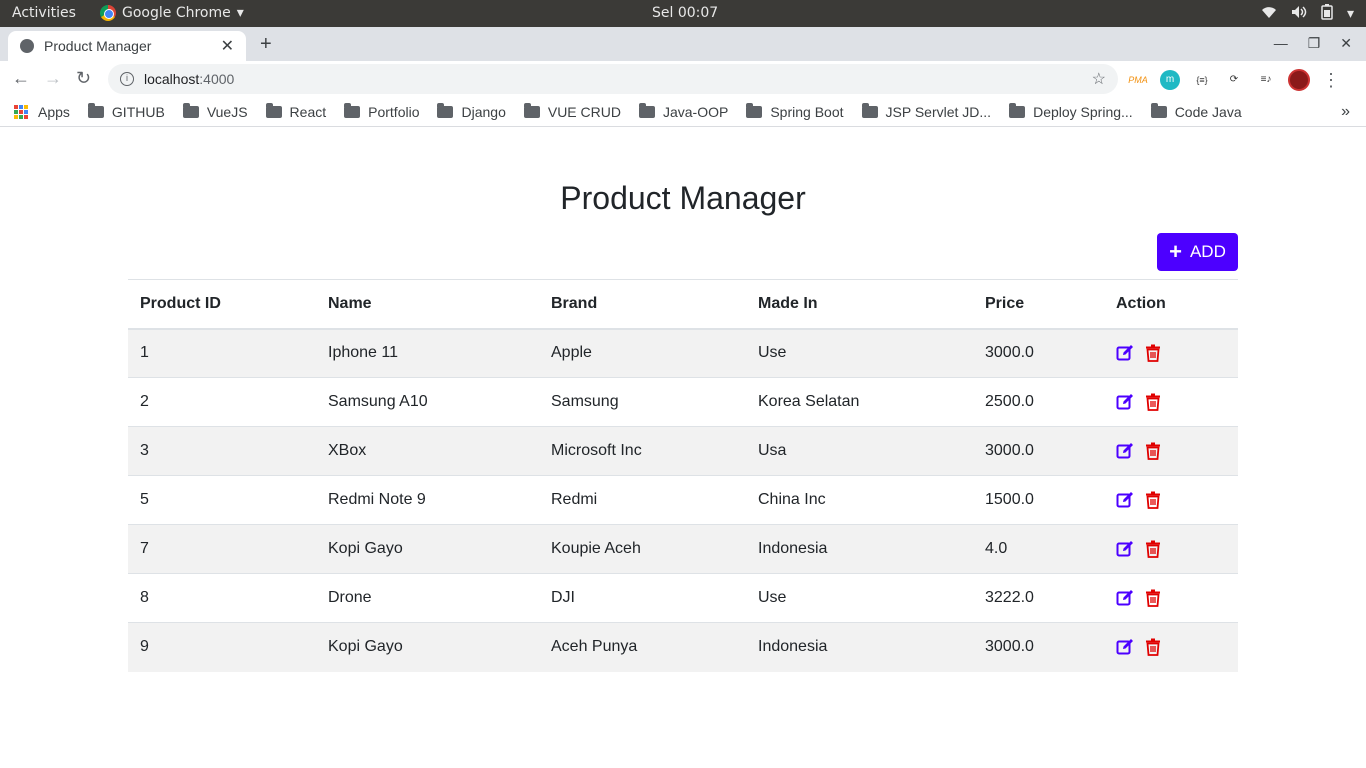 The width and height of the screenshot is (1366, 768). Describe the element at coordinates (1170, 80) in the screenshot. I see `m-extension-icon: m` at that location.